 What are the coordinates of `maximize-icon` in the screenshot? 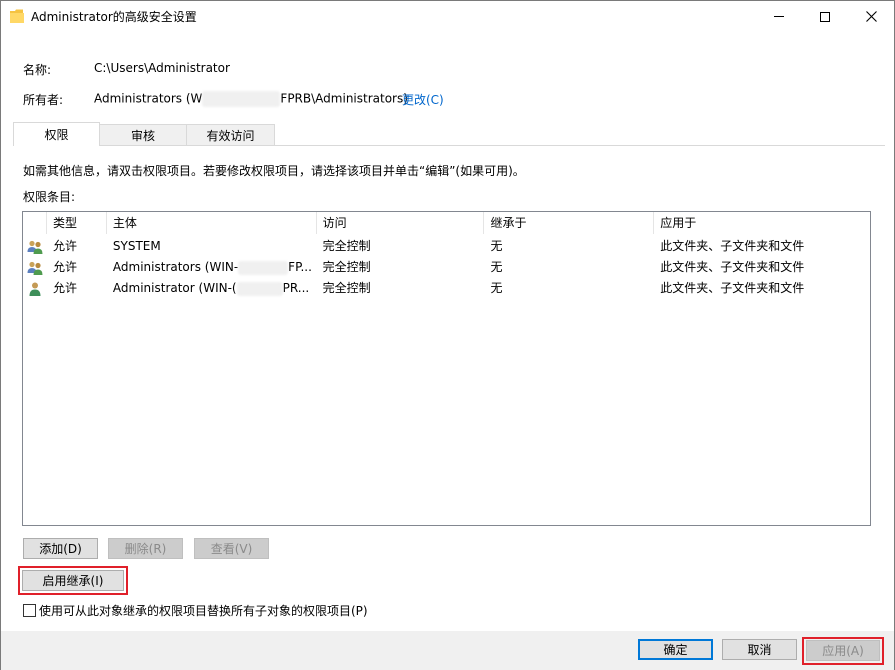 It's located at (825, 16).